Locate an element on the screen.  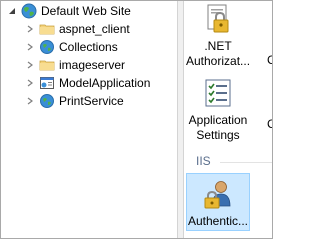
pane-splitter is located at coordinates (180, 119).